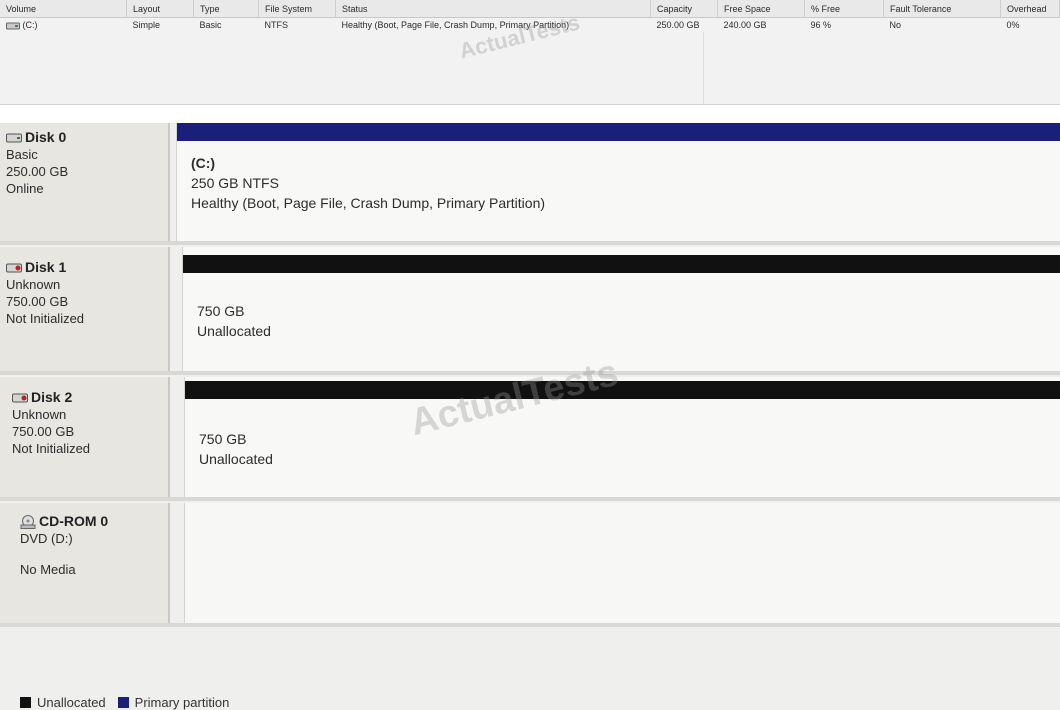 This screenshot has height=710, width=1060. What do you see at coordinates (745, 25) in the screenshot?
I see `free-space-cell: 240.00 GB` at bounding box center [745, 25].